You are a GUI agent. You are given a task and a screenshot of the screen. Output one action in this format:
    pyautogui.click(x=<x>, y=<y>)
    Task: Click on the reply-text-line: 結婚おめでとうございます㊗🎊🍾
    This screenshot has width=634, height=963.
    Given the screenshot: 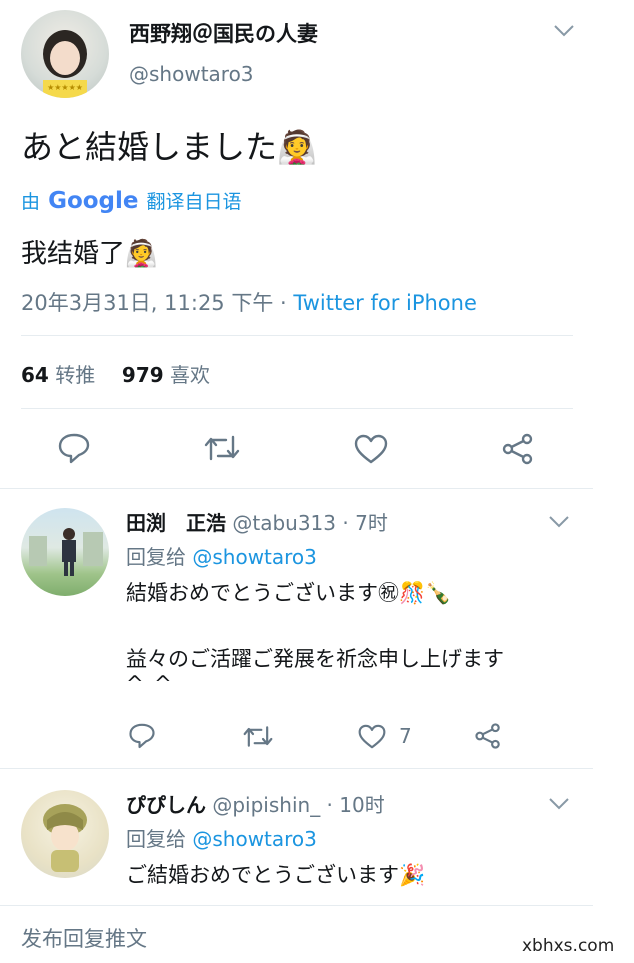 What is the action you would take?
    pyautogui.click(x=289, y=593)
    